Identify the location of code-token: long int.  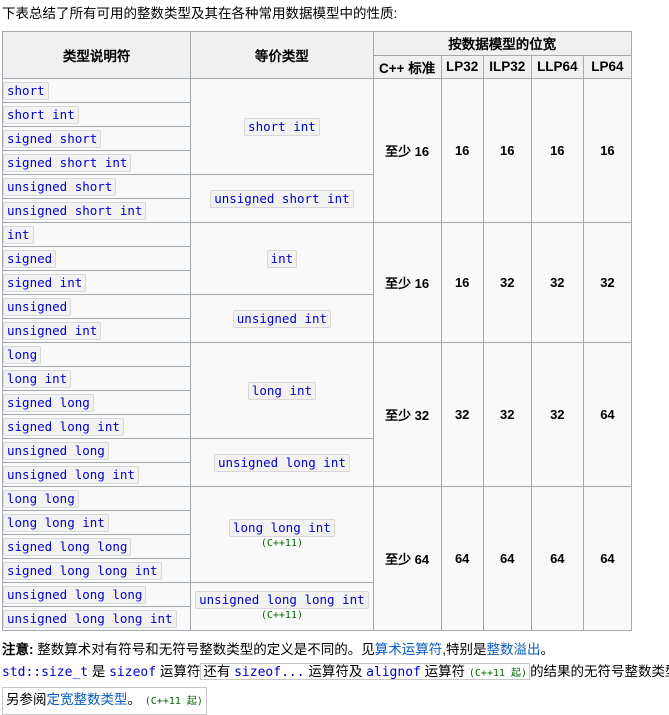
(37, 378).